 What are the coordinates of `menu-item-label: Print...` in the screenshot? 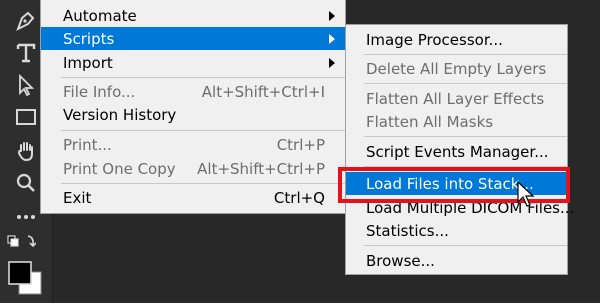 It's located at (87, 145).